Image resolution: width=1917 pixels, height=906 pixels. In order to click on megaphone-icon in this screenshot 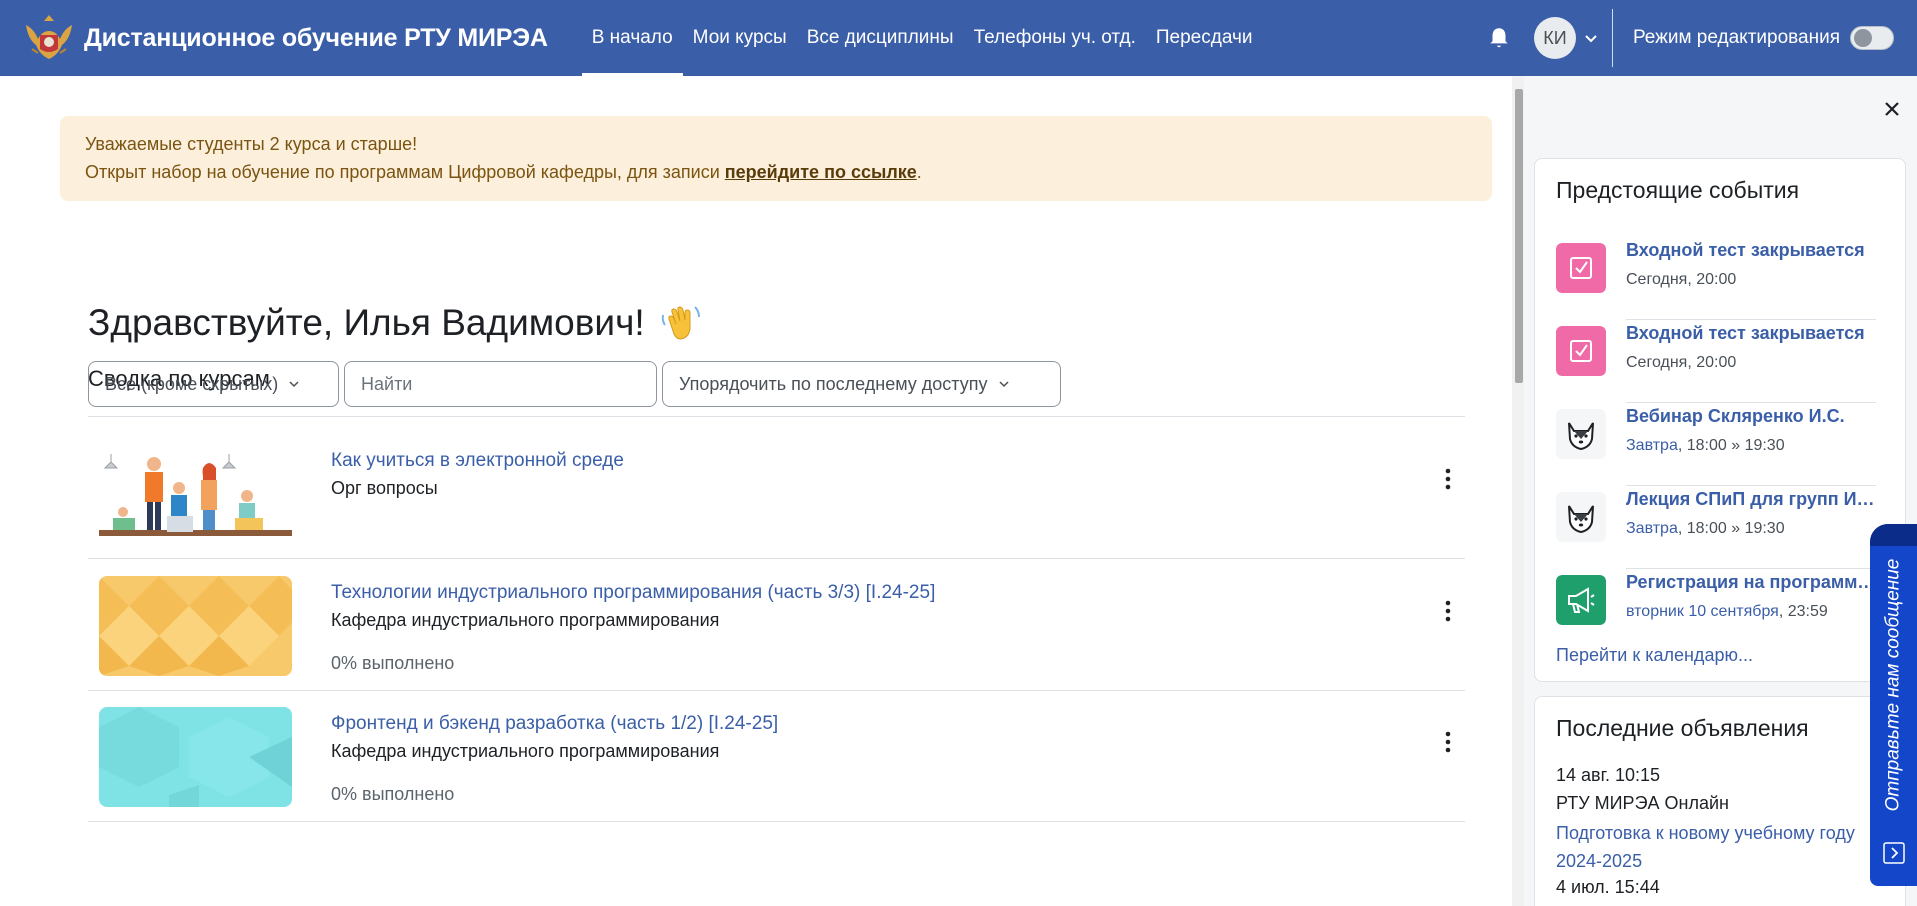, I will do `click(1581, 600)`.